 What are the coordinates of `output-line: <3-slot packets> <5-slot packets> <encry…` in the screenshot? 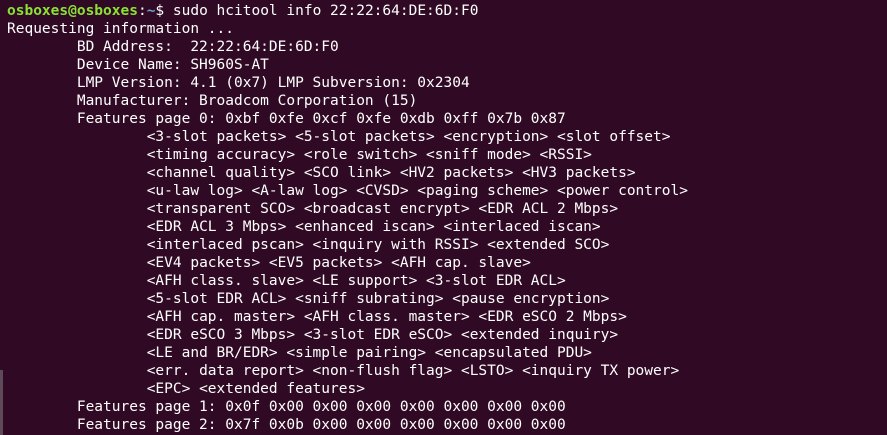 It's located at (339, 137).